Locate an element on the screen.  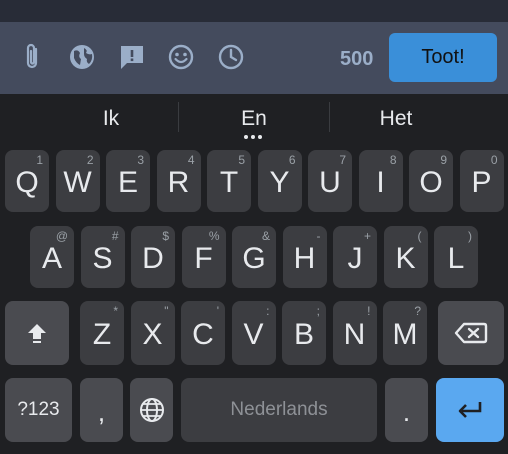
key-u: 7U is located at coordinates (330, 181).